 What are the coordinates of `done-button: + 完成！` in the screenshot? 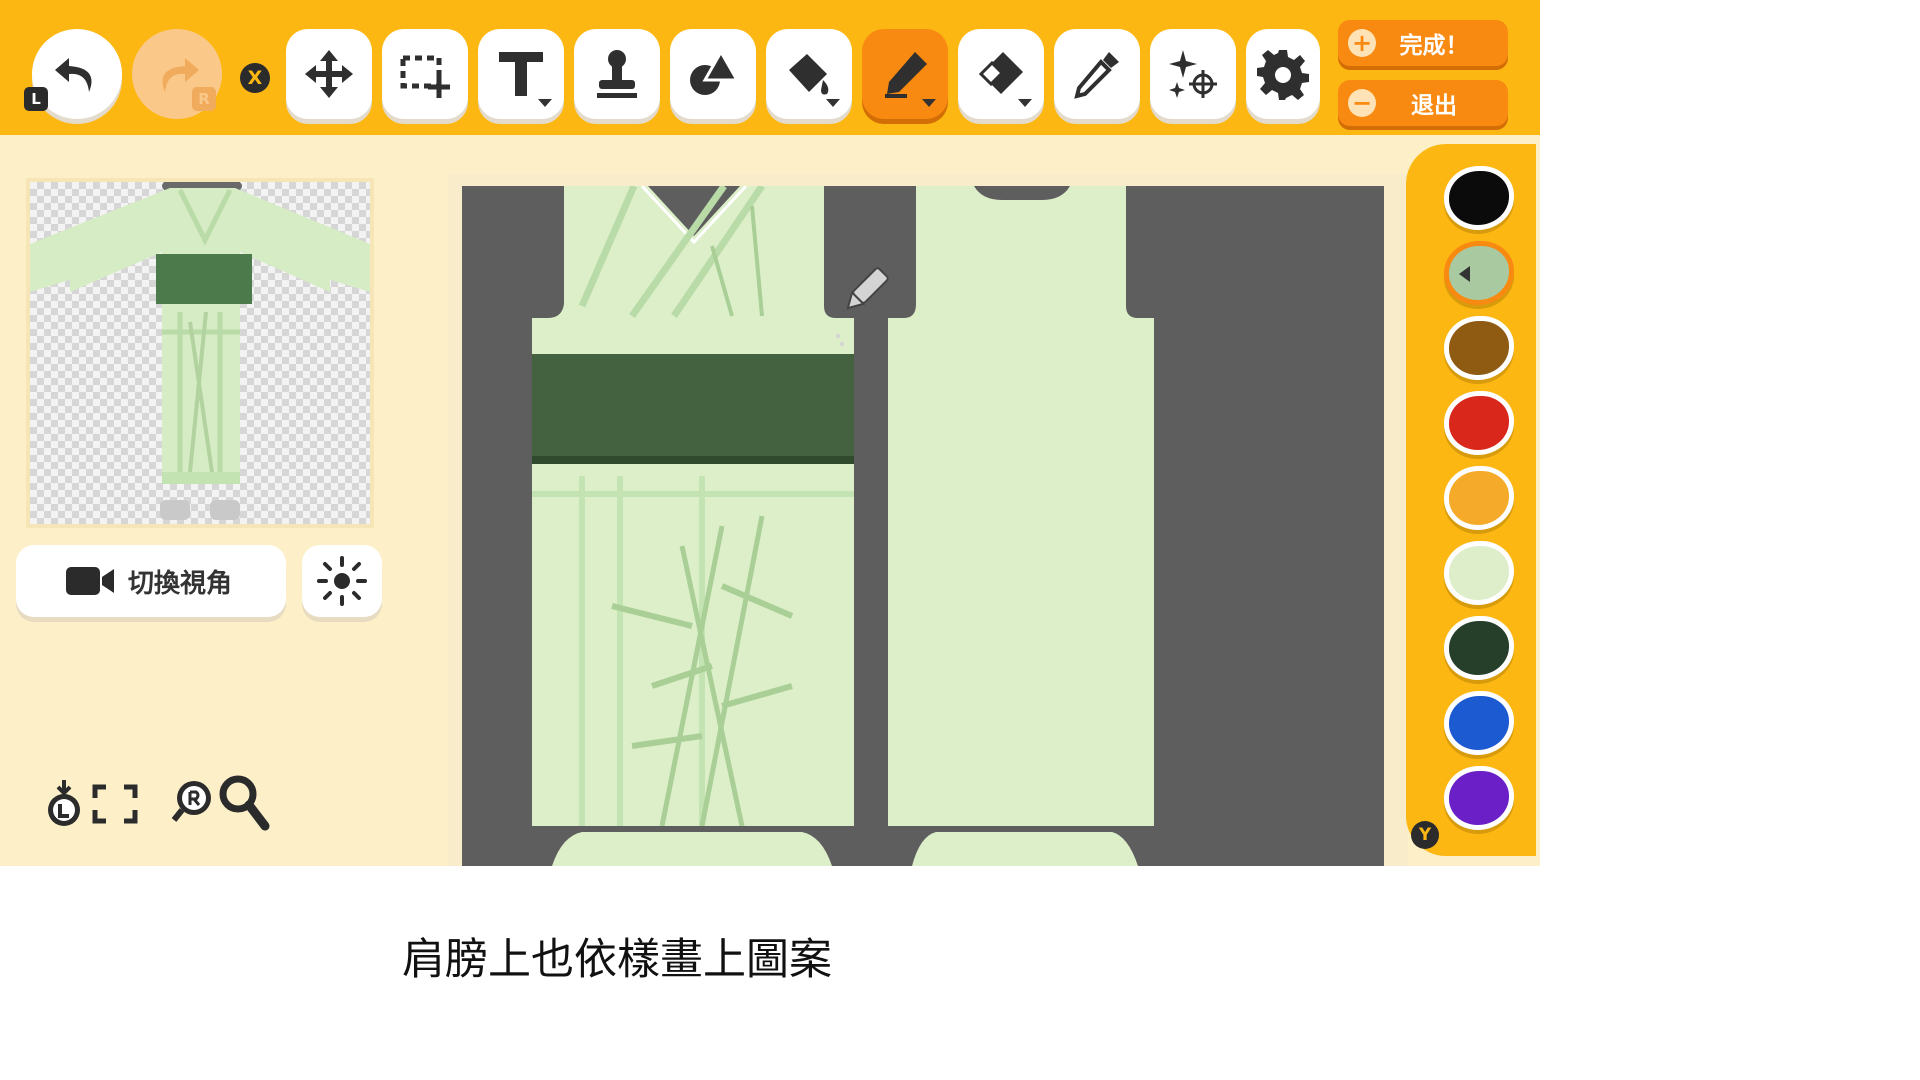 It's located at (1423, 43).